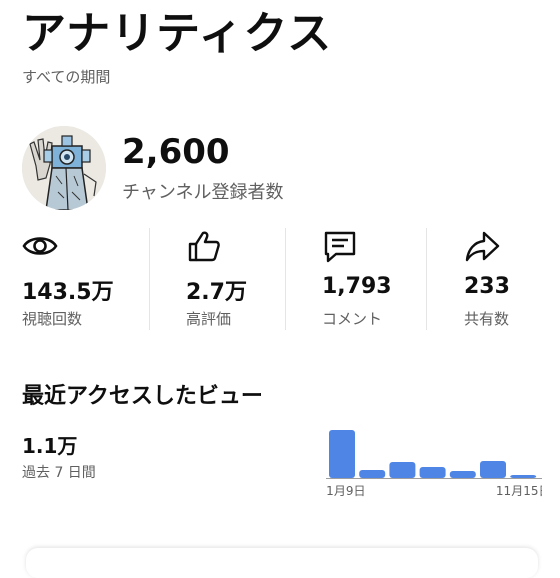  I want to click on stat-label: 共有数, so click(487, 319).